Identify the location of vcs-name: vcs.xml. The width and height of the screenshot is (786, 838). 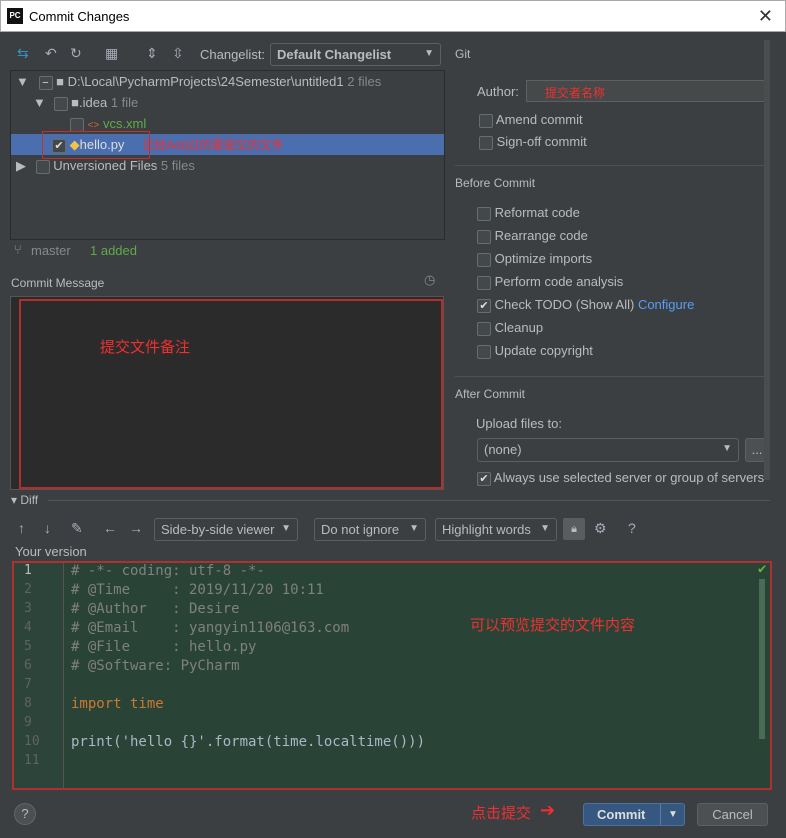
(124, 123).